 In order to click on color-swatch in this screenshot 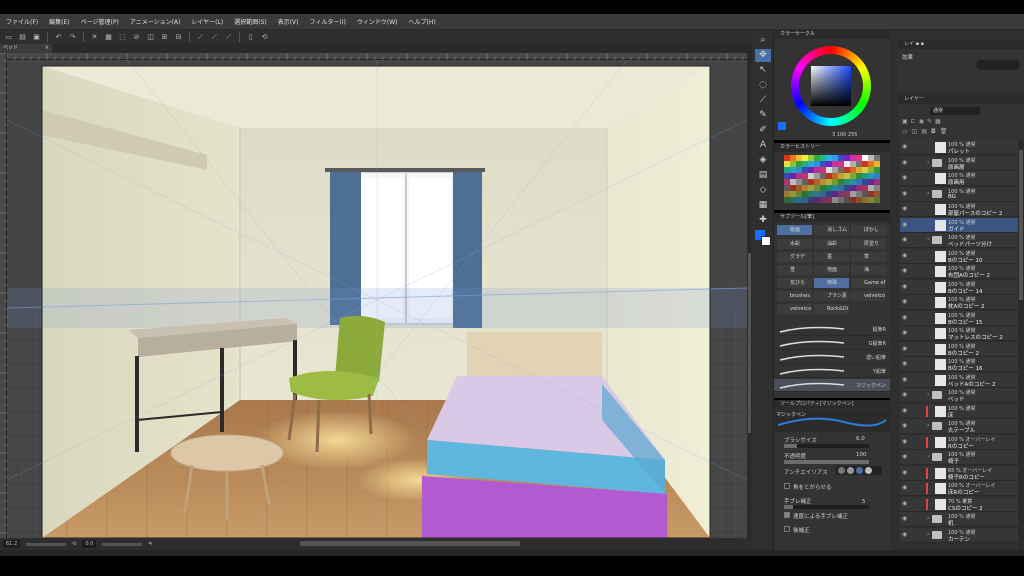, I will do `click(877, 200)`.